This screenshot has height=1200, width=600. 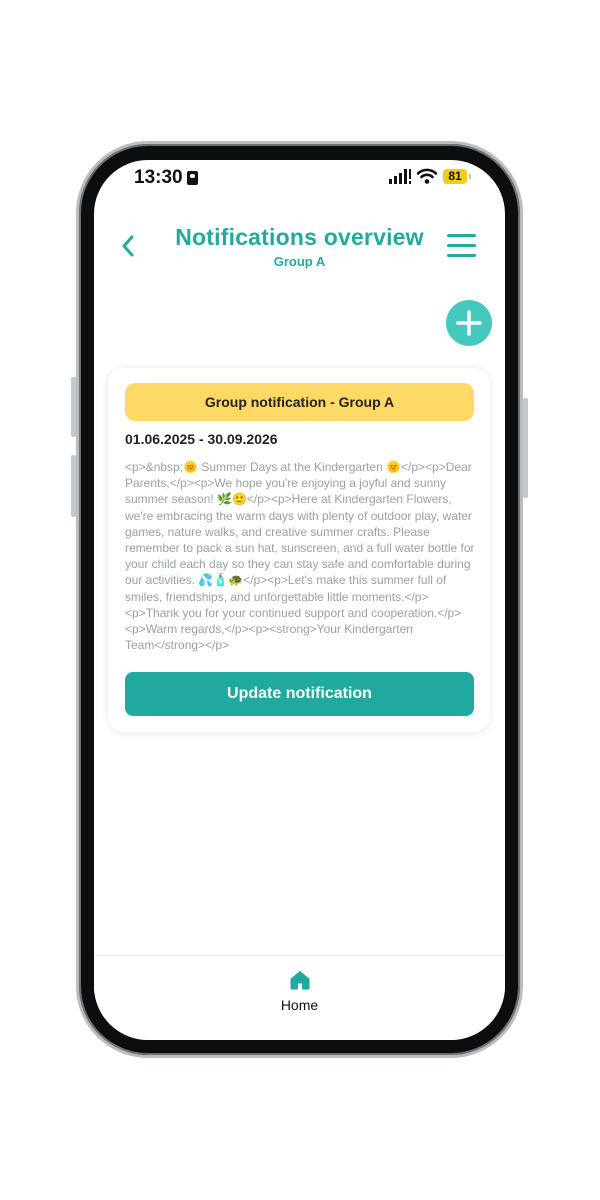 I want to click on group-notification-badge: Group notification - Group A, so click(x=299, y=402).